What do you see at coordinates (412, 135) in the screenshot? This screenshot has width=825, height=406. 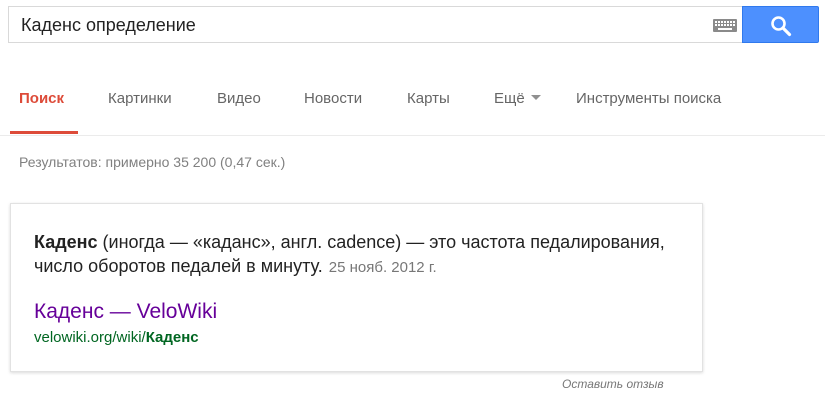 I see `divider` at bounding box center [412, 135].